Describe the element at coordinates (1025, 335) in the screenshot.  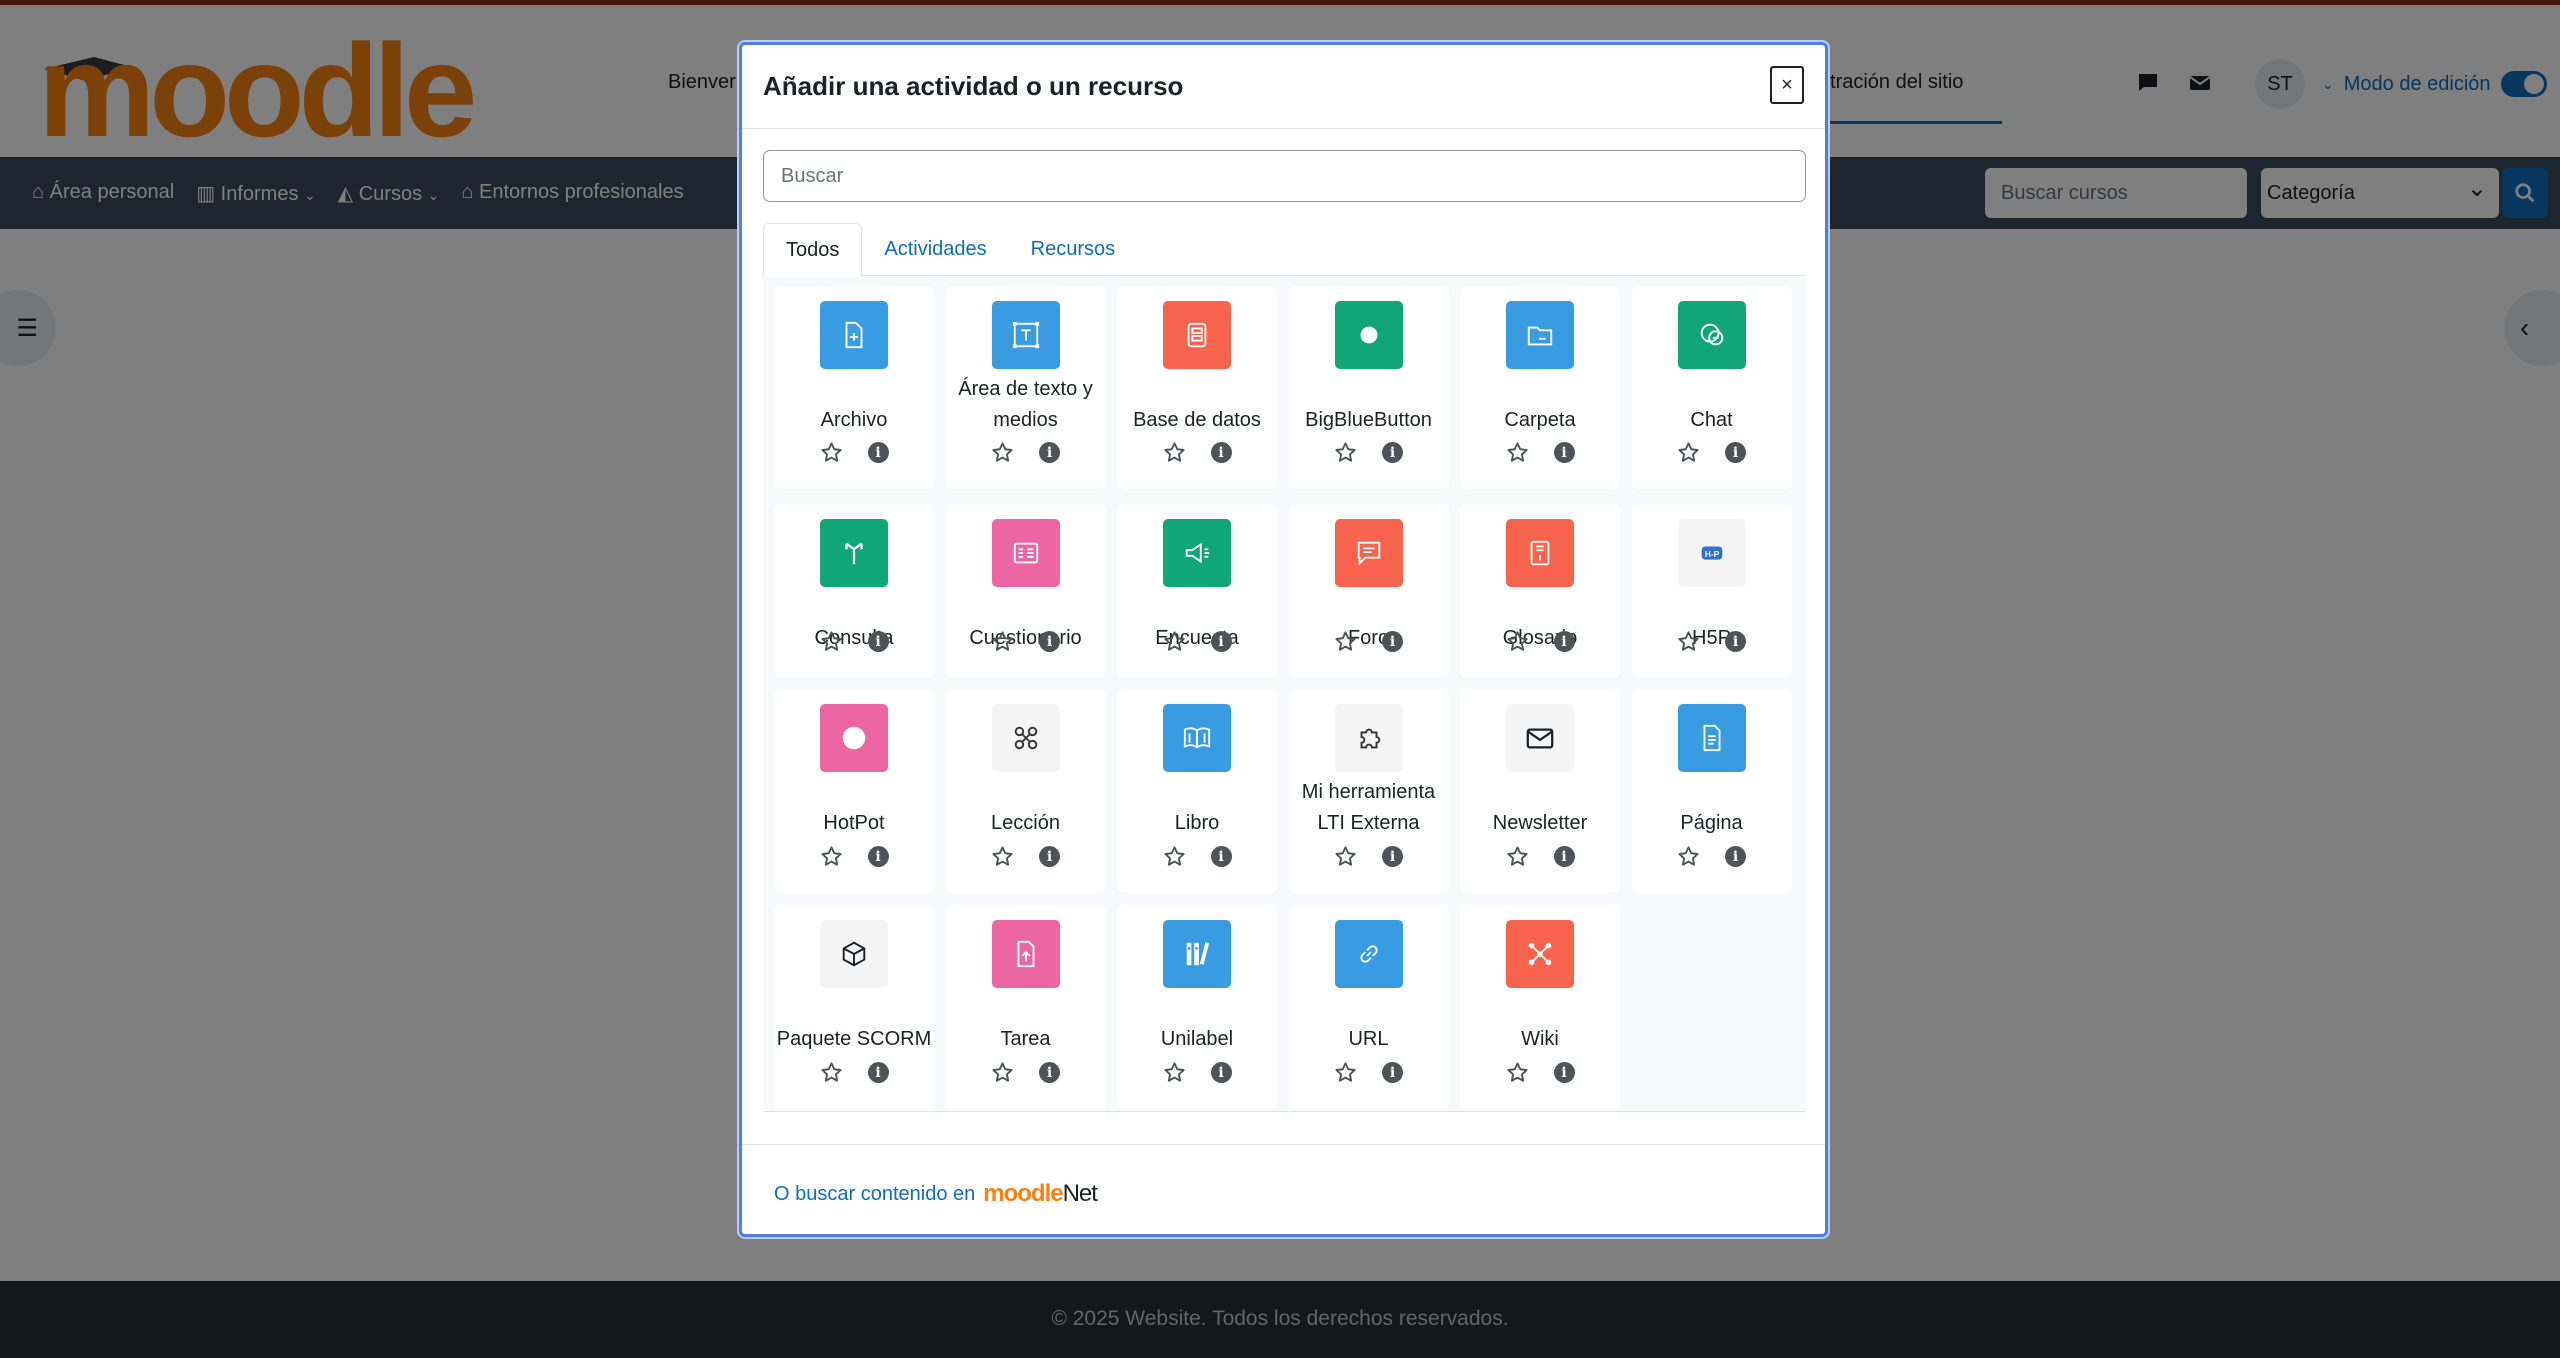
I see `text-media-icon` at that location.